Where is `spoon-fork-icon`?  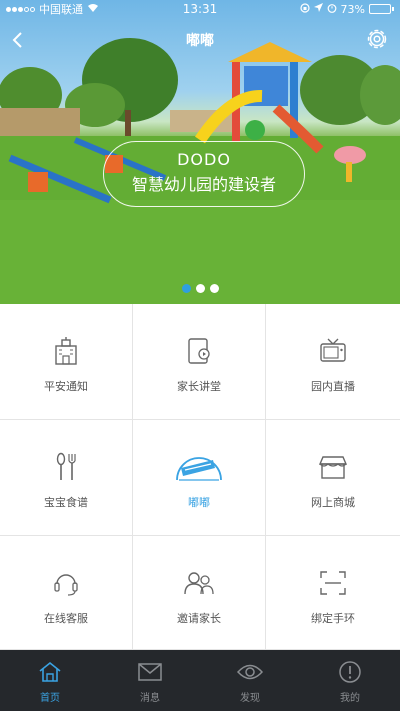 spoon-fork-icon is located at coordinates (66, 467).